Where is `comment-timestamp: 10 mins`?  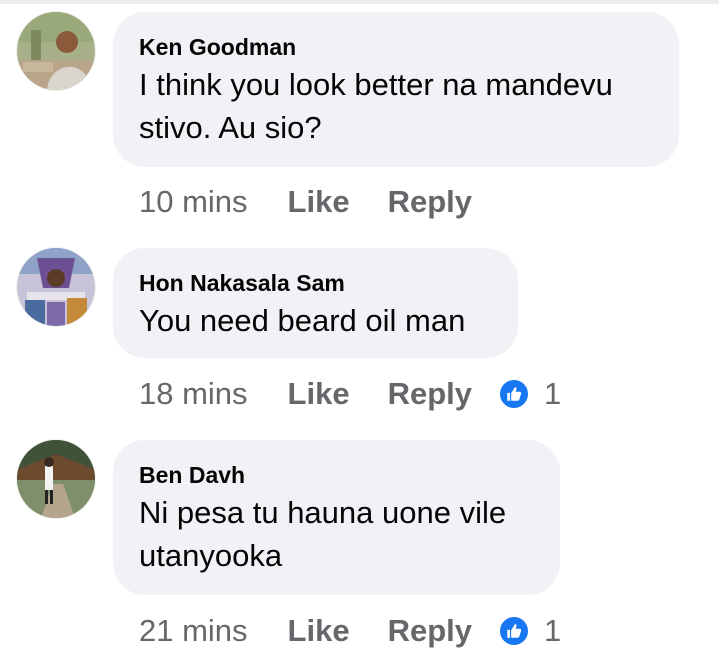 comment-timestamp: 10 mins is located at coordinates (193, 202).